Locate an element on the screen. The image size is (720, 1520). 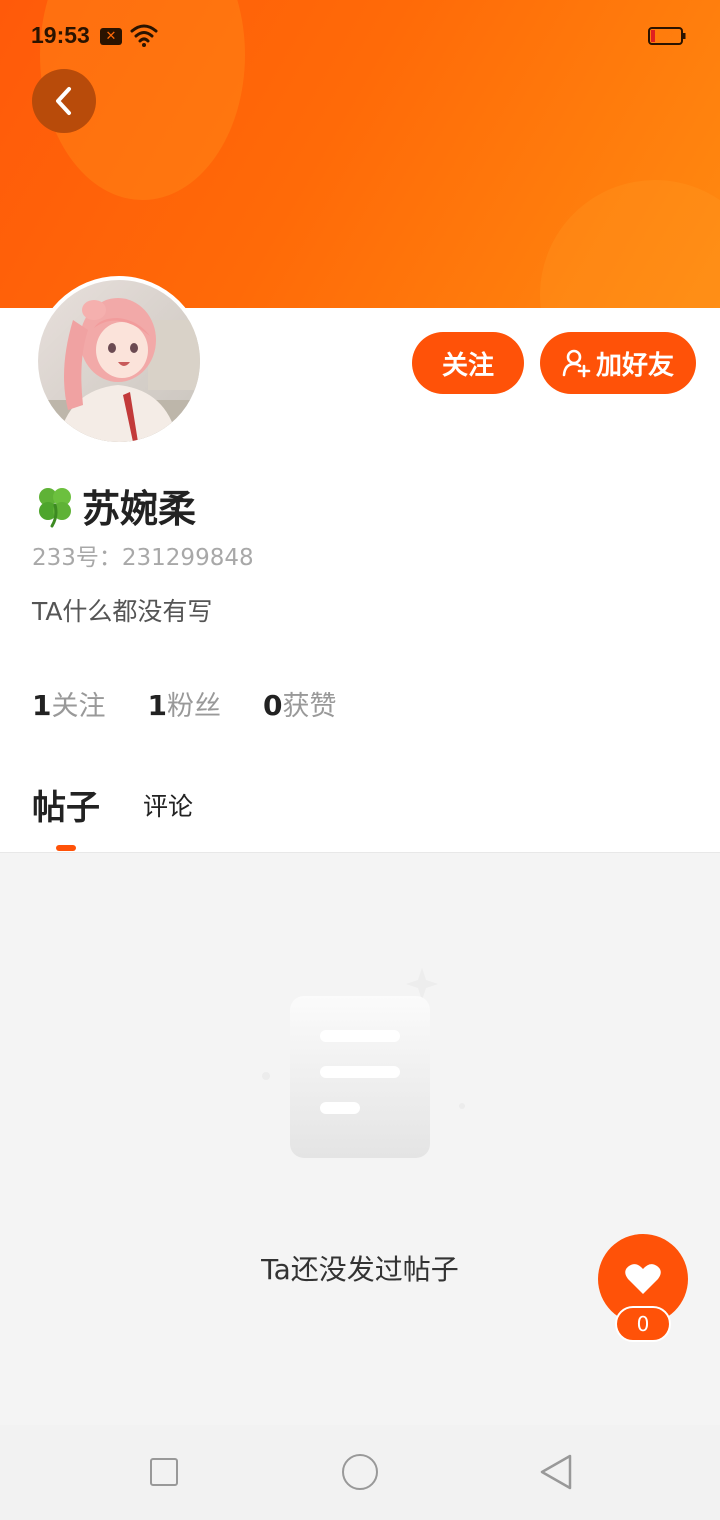
system-nav-bar is located at coordinates (360, 1472).